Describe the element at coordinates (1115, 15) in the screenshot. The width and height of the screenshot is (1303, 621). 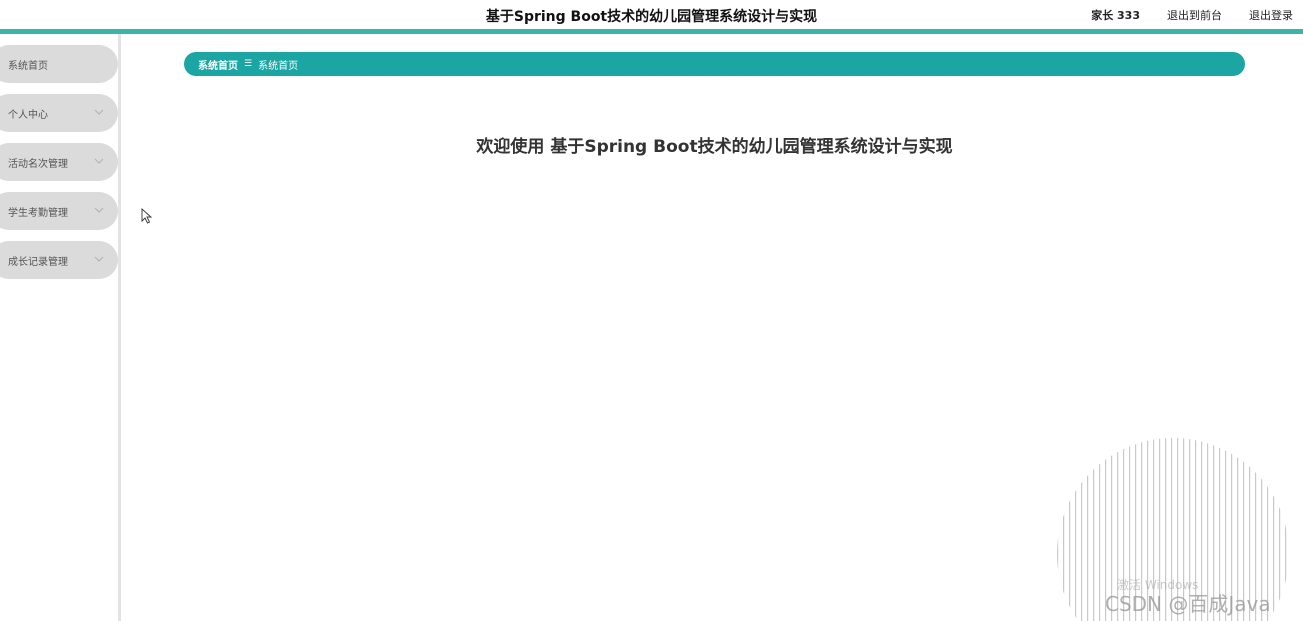
I see `current-user: 家长 333` at that location.